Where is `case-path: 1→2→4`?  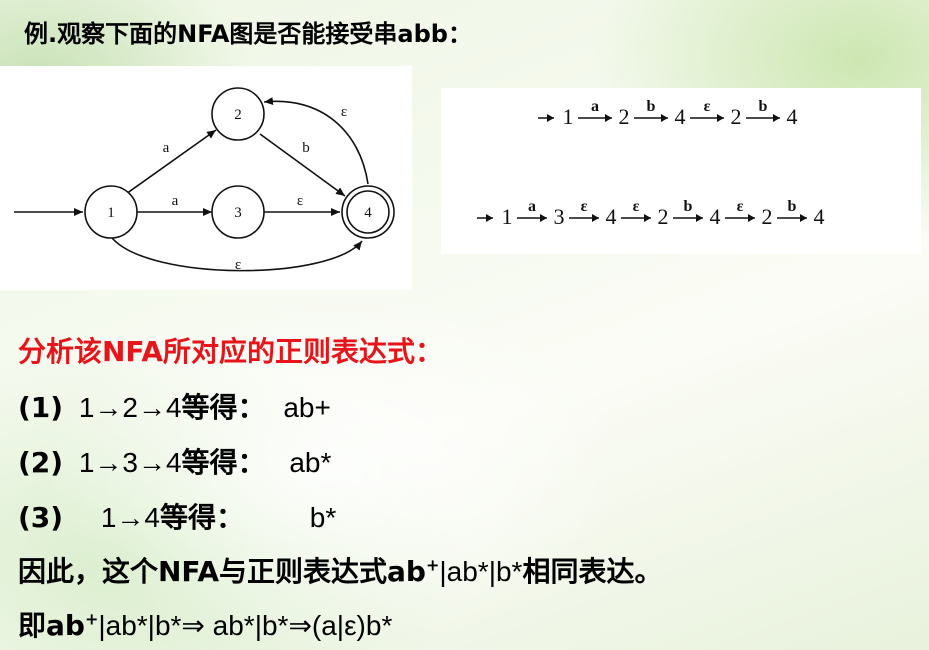
case-path: 1→2→4 is located at coordinates (130, 407).